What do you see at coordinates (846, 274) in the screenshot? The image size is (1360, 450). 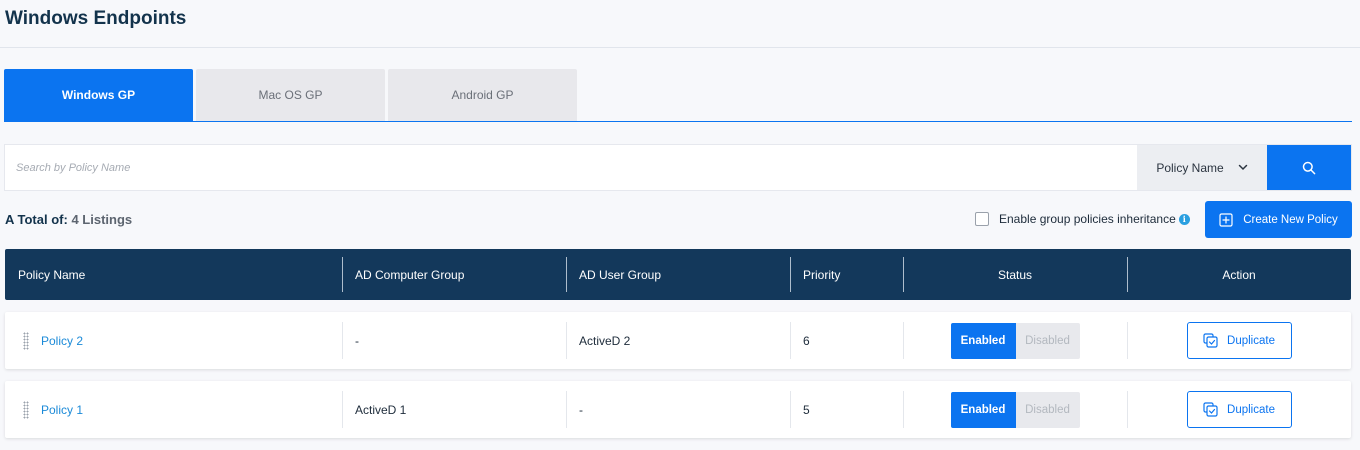 I see `column-header-priority: Priority` at bounding box center [846, 274].